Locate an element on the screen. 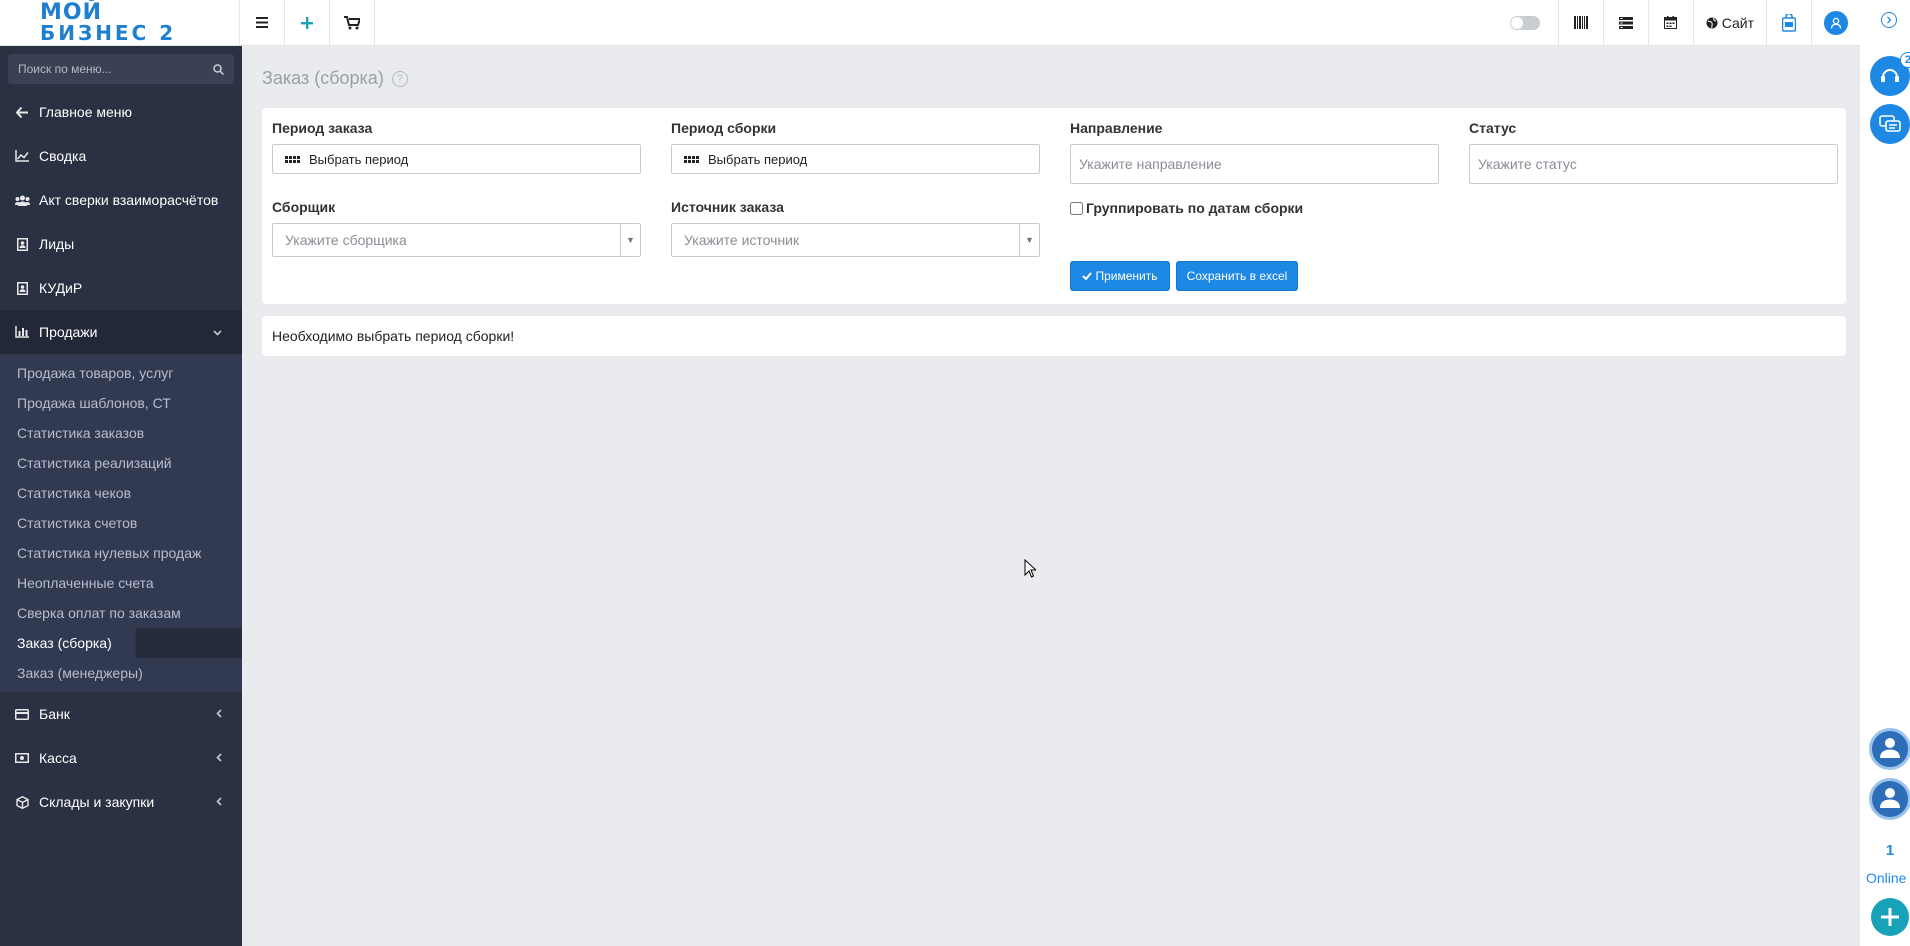 The image size is (1910, 946). avatar is located at coordinates (1836, 22).